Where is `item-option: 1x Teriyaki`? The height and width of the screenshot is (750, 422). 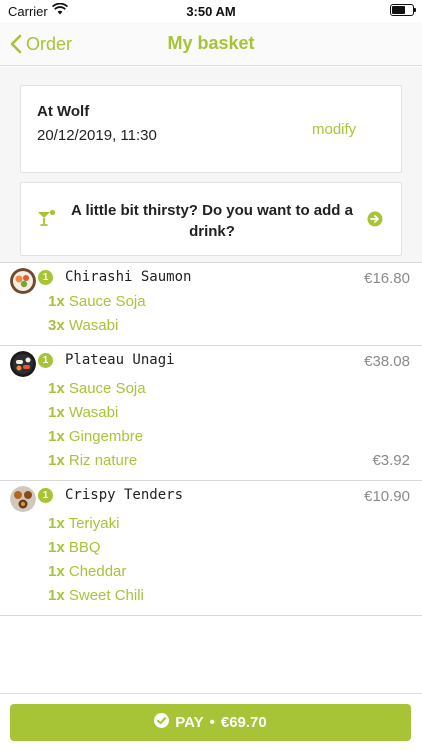
item-option: 1x Teriyaki is located at coordinates (83, 527).